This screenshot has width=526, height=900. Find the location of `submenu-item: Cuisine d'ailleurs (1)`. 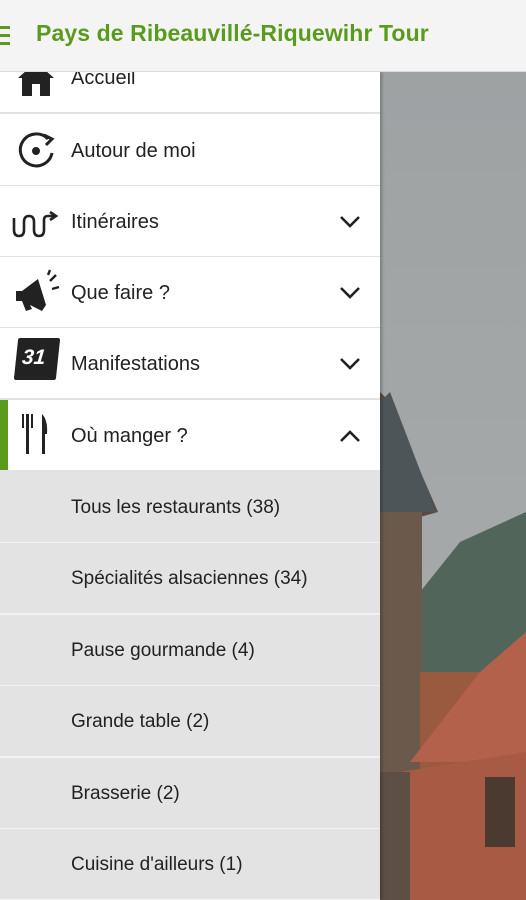

submenu-item: Cuisine d'ailleurs (1) is located at coordinates (190, 864).